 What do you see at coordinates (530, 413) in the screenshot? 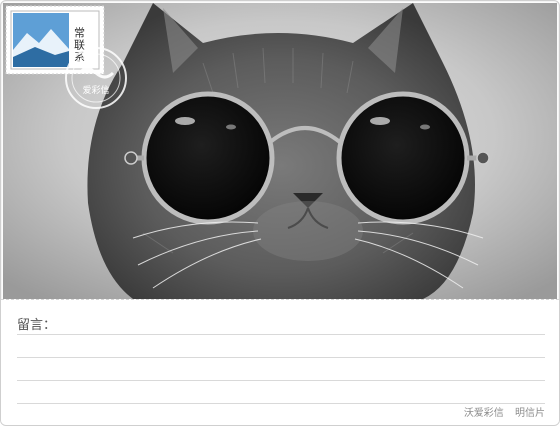
I see `footer-type: 明信片` at bounding box center [530, 413].